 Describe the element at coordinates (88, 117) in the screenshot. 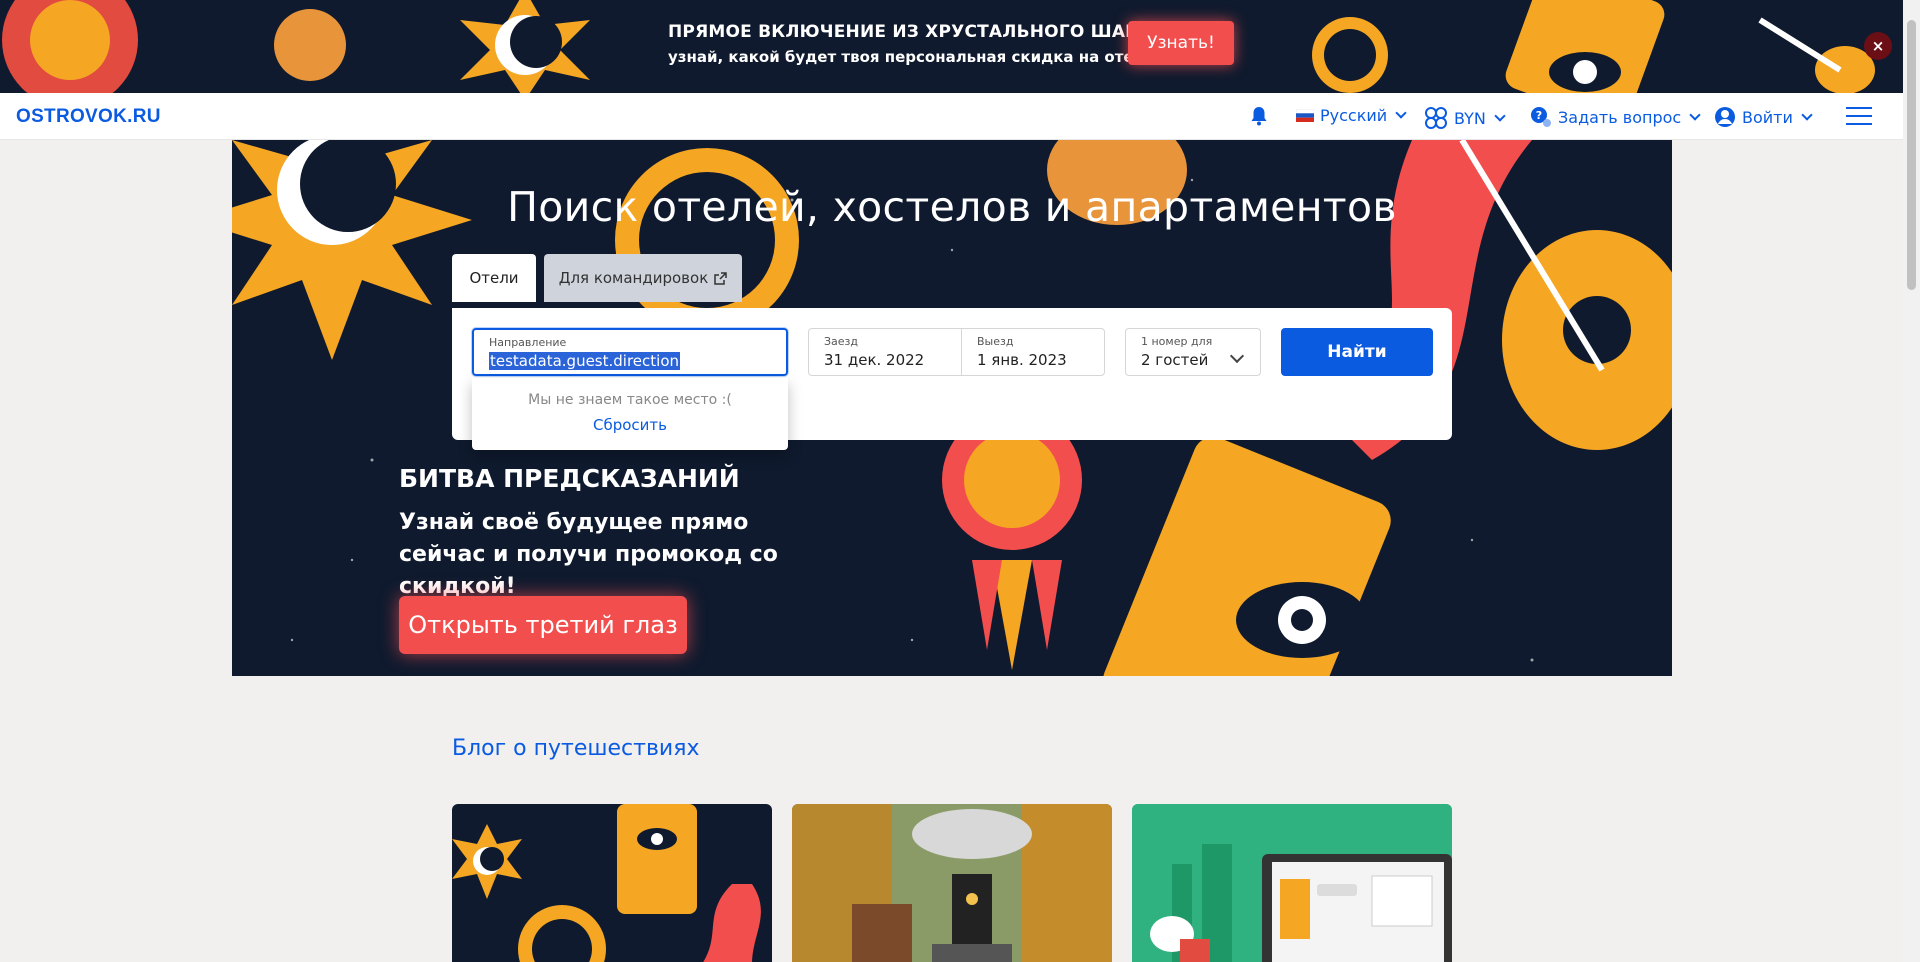

I see `logo: OSTROVOK.RU` at that location.